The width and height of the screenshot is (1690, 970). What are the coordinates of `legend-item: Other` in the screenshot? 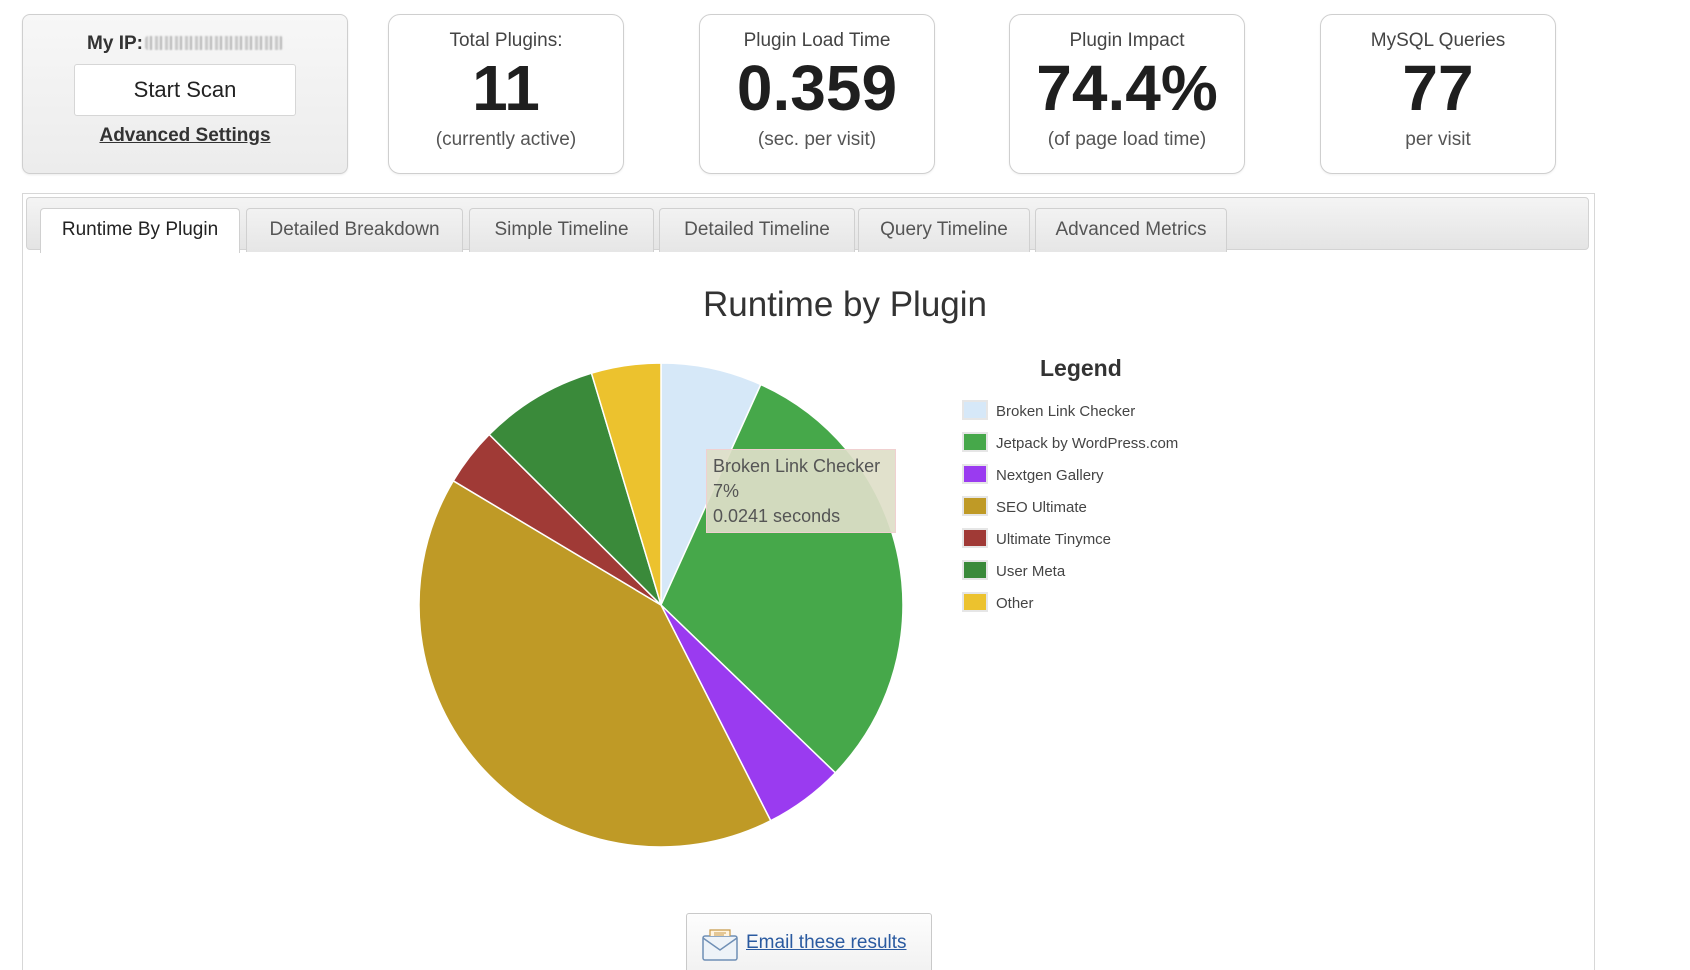 It's located at (998, 603).